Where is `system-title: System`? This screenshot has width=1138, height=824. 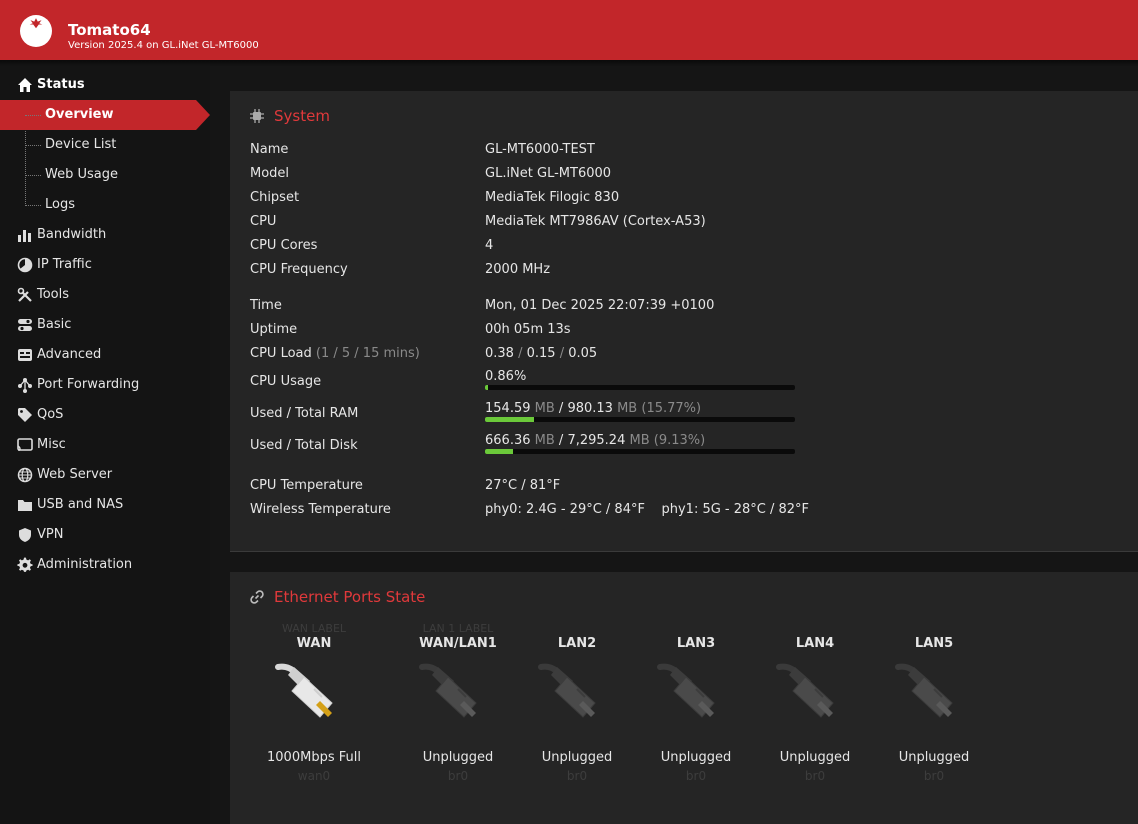 system-title: System is located at coordinates (302, 116).